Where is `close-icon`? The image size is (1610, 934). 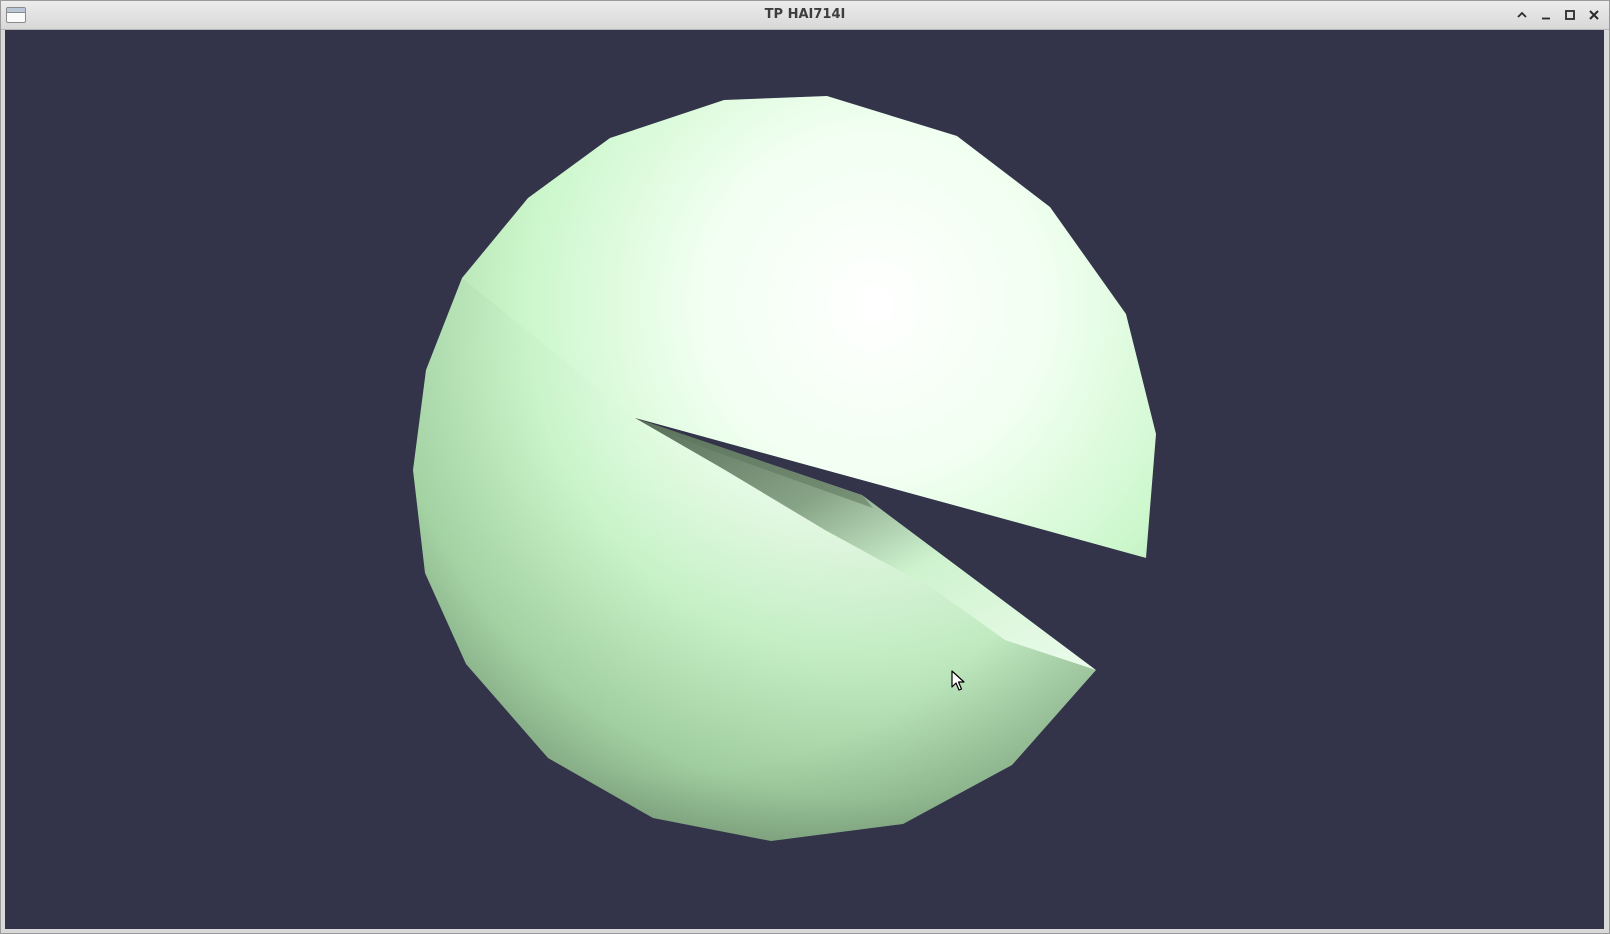
close-icon is located at coordinates (1594, 15).